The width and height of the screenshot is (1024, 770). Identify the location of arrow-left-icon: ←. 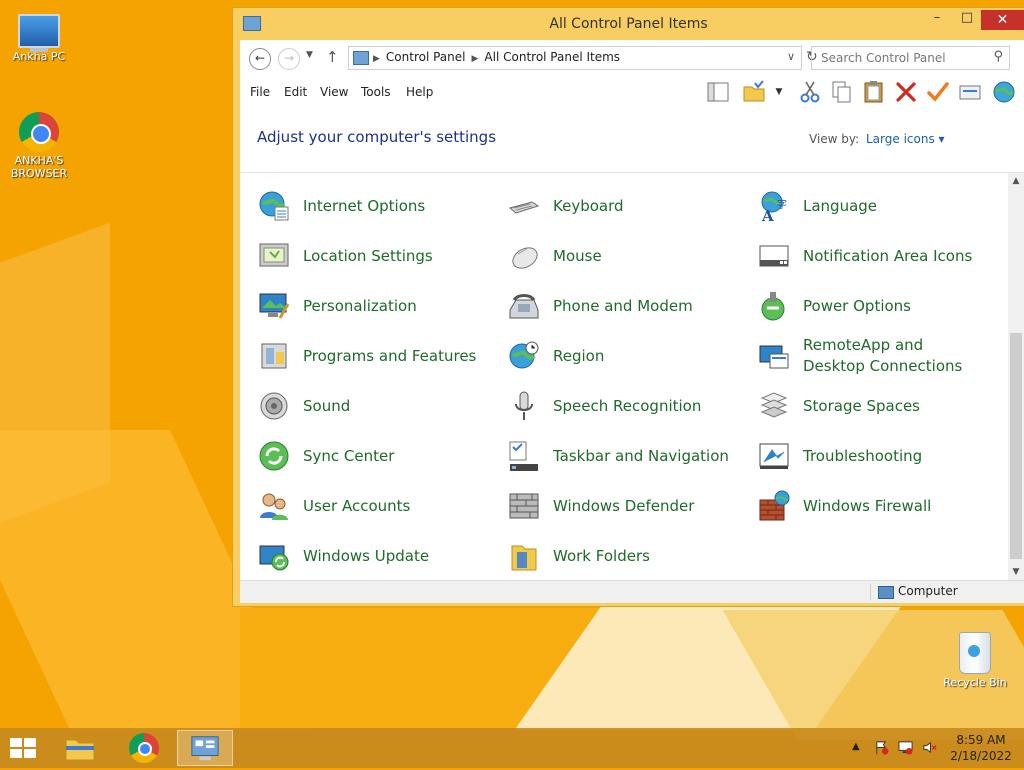
(260, 58).